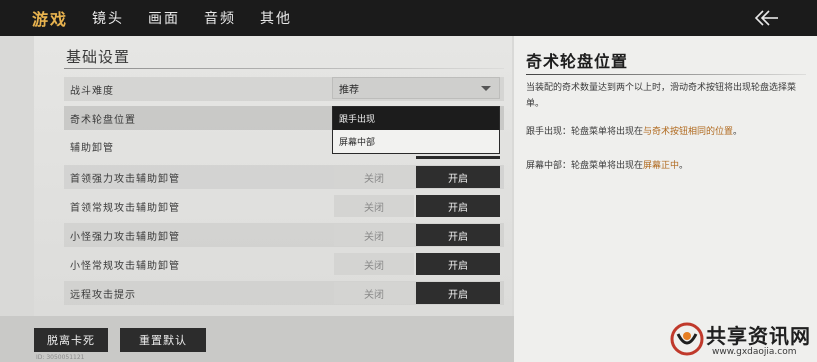 This screenshot has width=817, height=362. What do you see at coordinates (103, 295) in the screenshot?
I see `toggle-row-label: 远程攻击提示` at bounding box center [103, 295].